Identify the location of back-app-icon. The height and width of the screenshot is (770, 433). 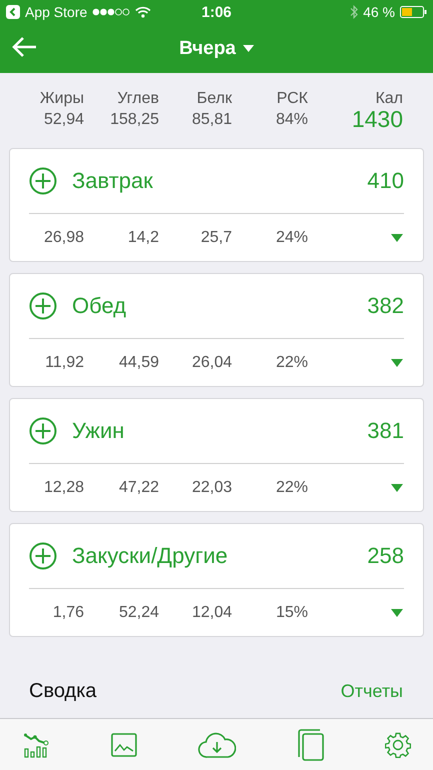
(13, 12).